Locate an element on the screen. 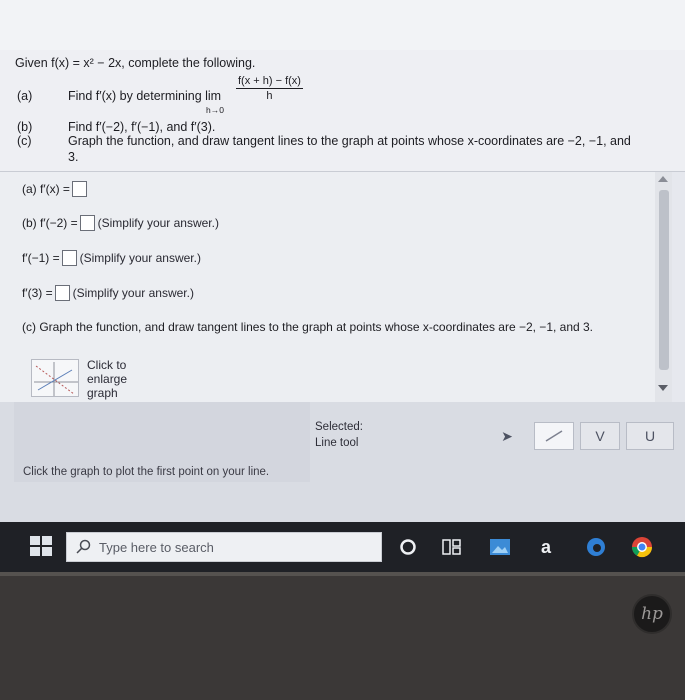 The height and width of the screenshot is (700, 685). hp-logo-text: hp is located at coordinates (652, 614).